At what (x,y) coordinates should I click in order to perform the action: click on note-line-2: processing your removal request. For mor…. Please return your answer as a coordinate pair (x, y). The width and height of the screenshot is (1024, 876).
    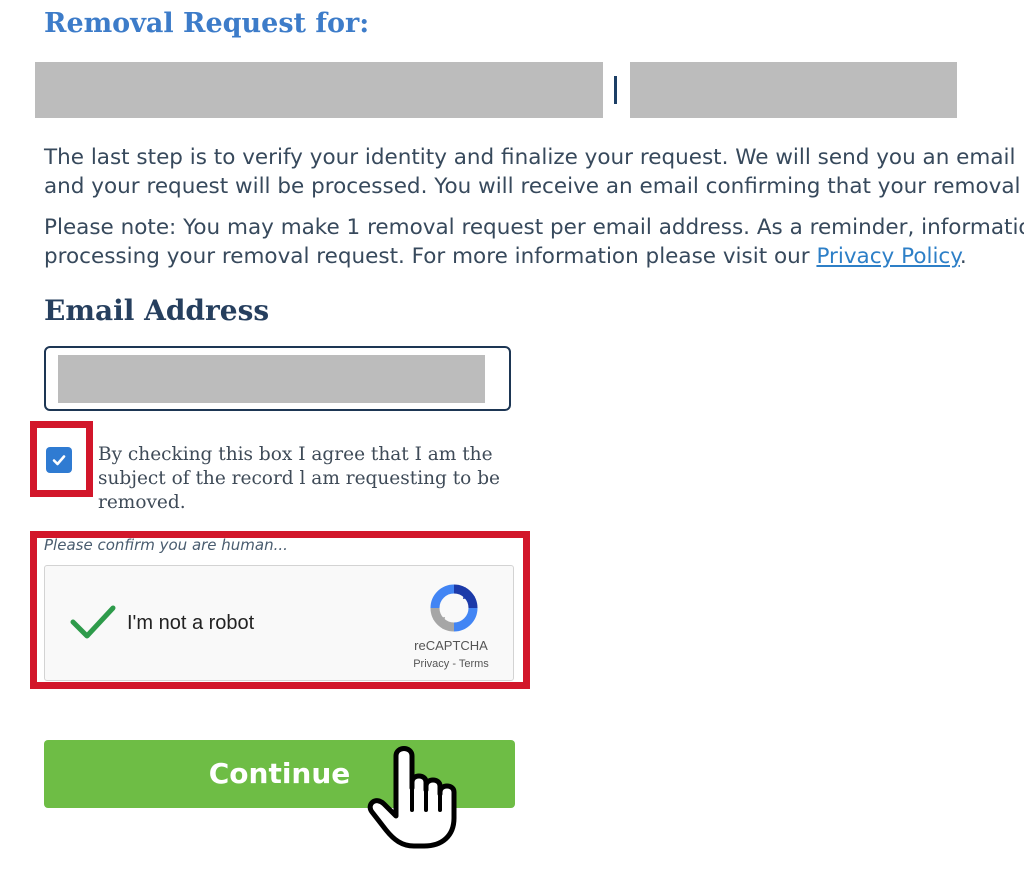
    Looking at the image, I should click on (430, 256).